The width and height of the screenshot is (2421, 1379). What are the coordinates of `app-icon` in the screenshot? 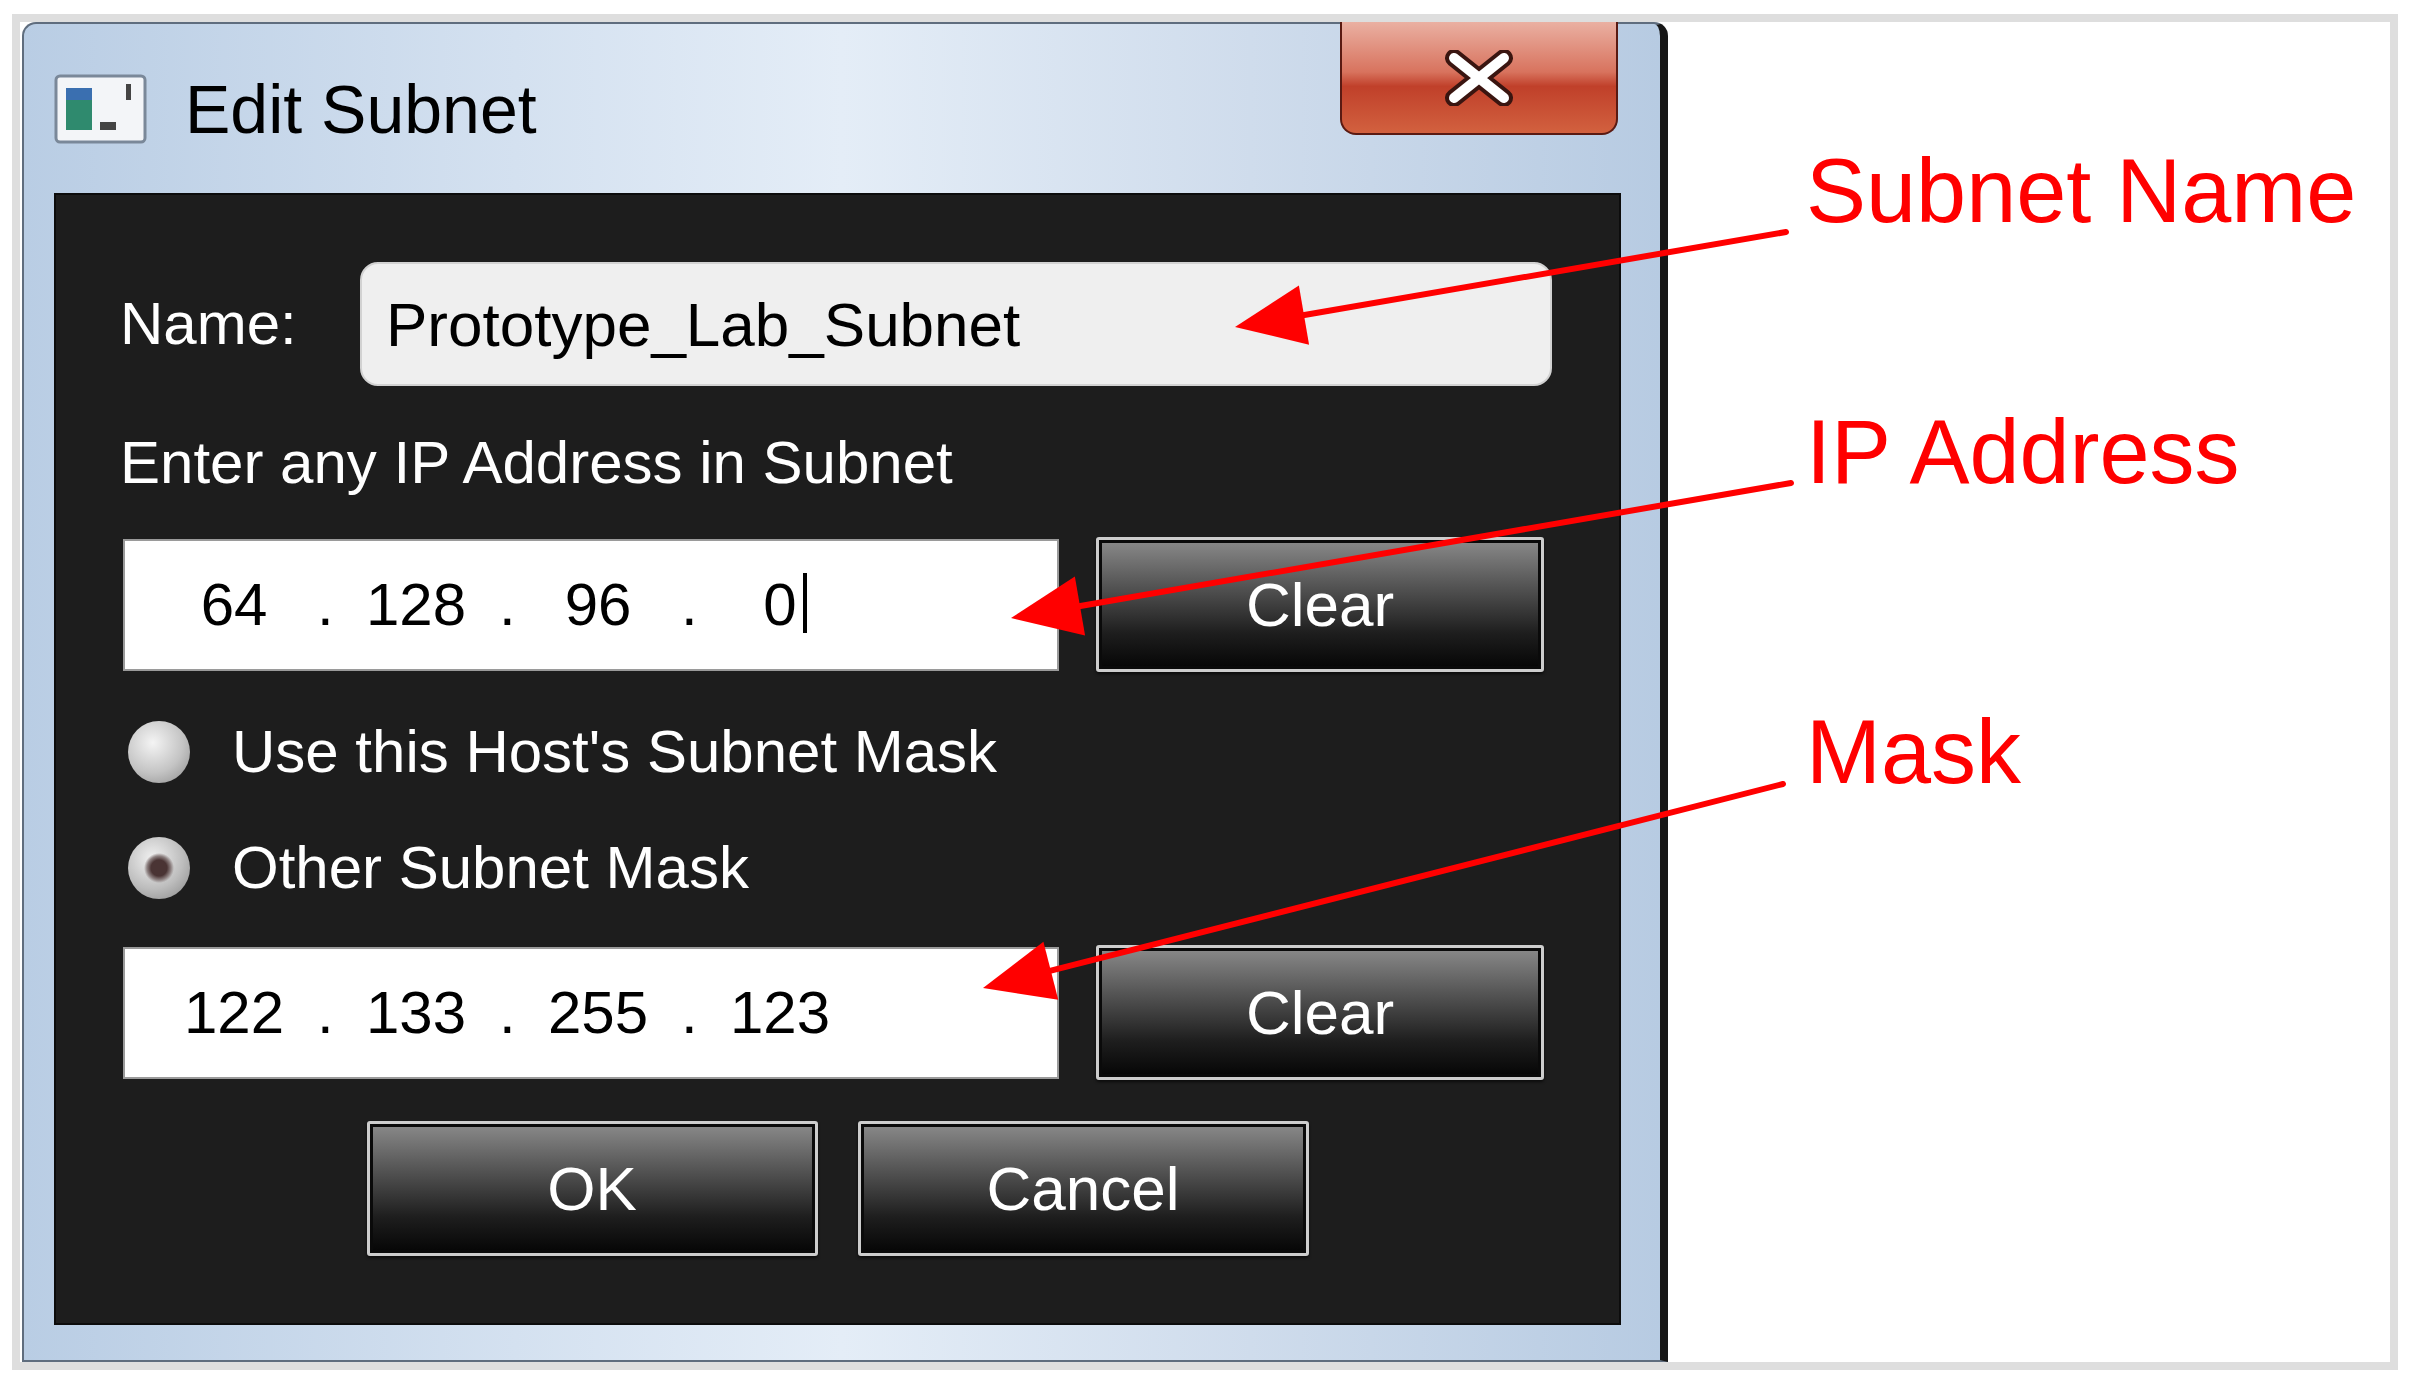 It's located at (100, 108).